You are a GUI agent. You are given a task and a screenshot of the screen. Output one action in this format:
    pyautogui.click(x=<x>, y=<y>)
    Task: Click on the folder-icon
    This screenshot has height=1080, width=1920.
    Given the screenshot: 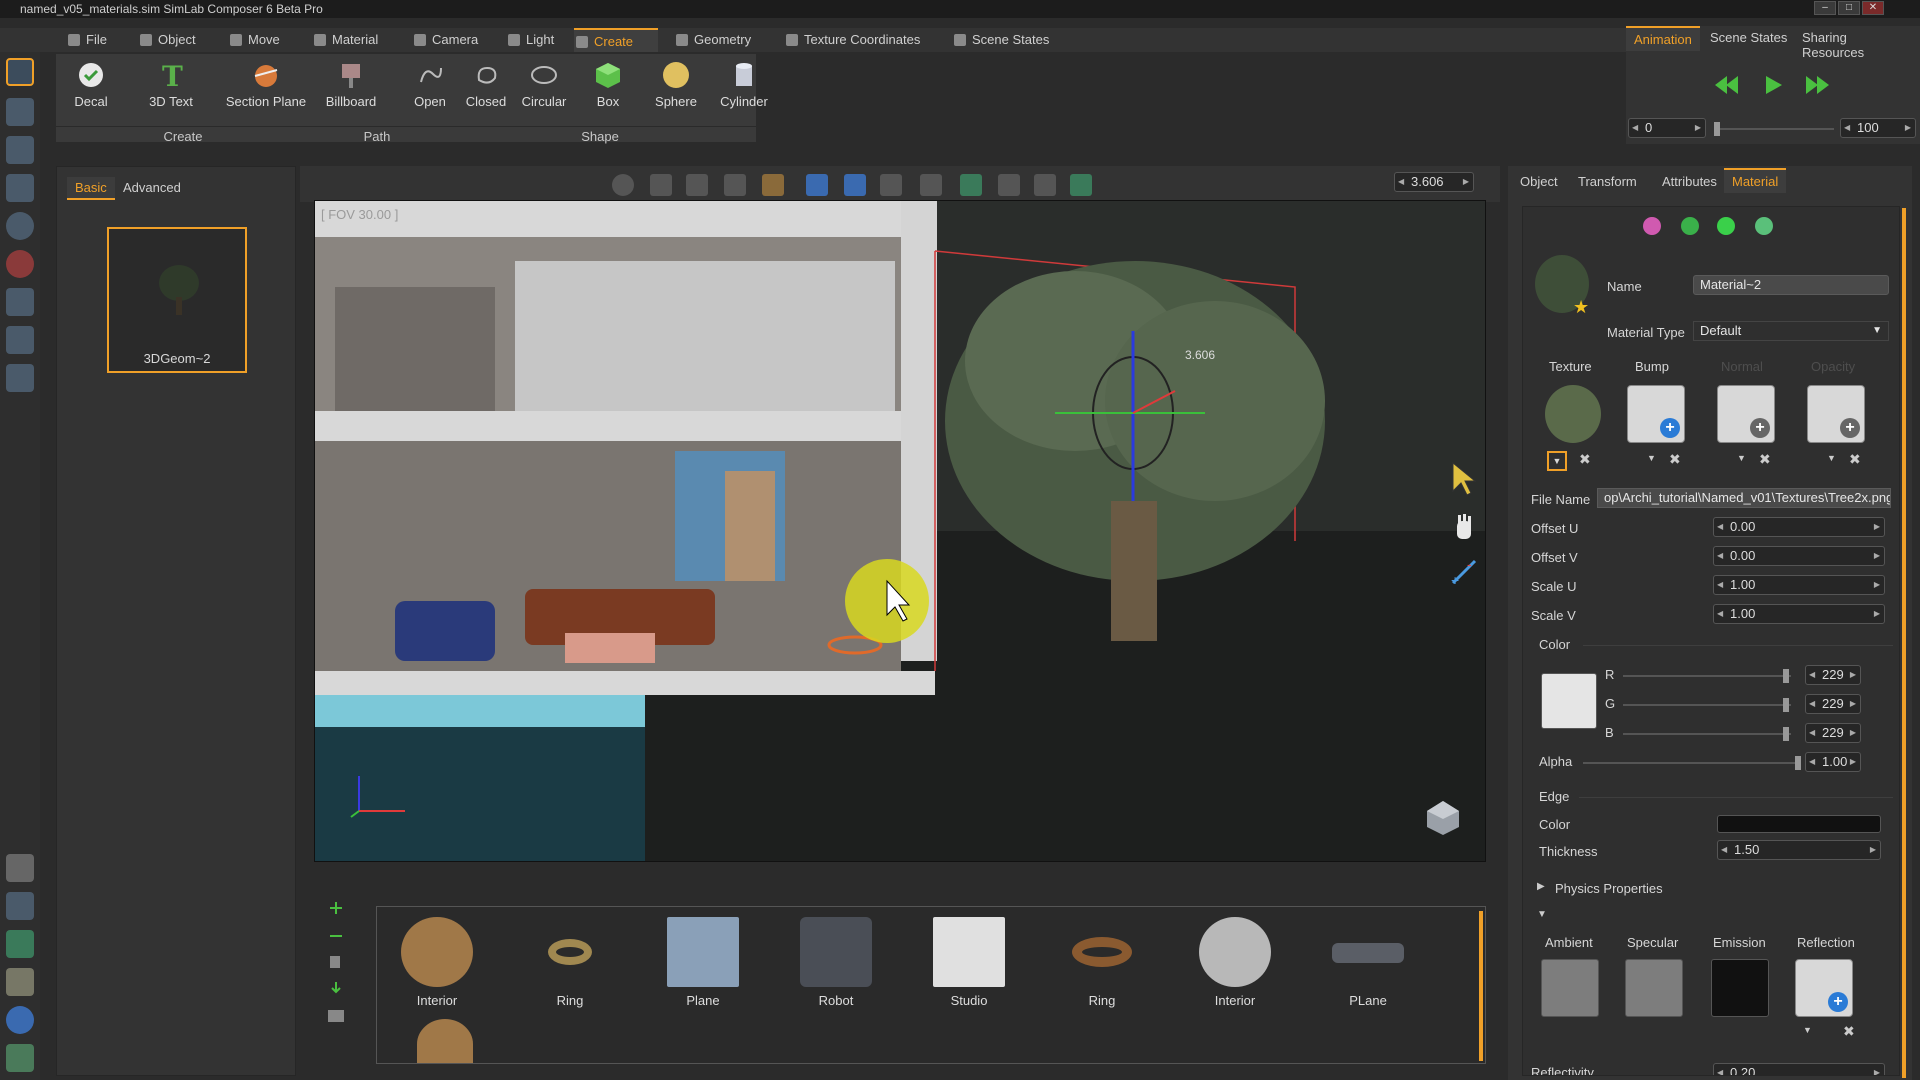 What is the action you would take?
    pyautogui.click(x=335, y=962)
    